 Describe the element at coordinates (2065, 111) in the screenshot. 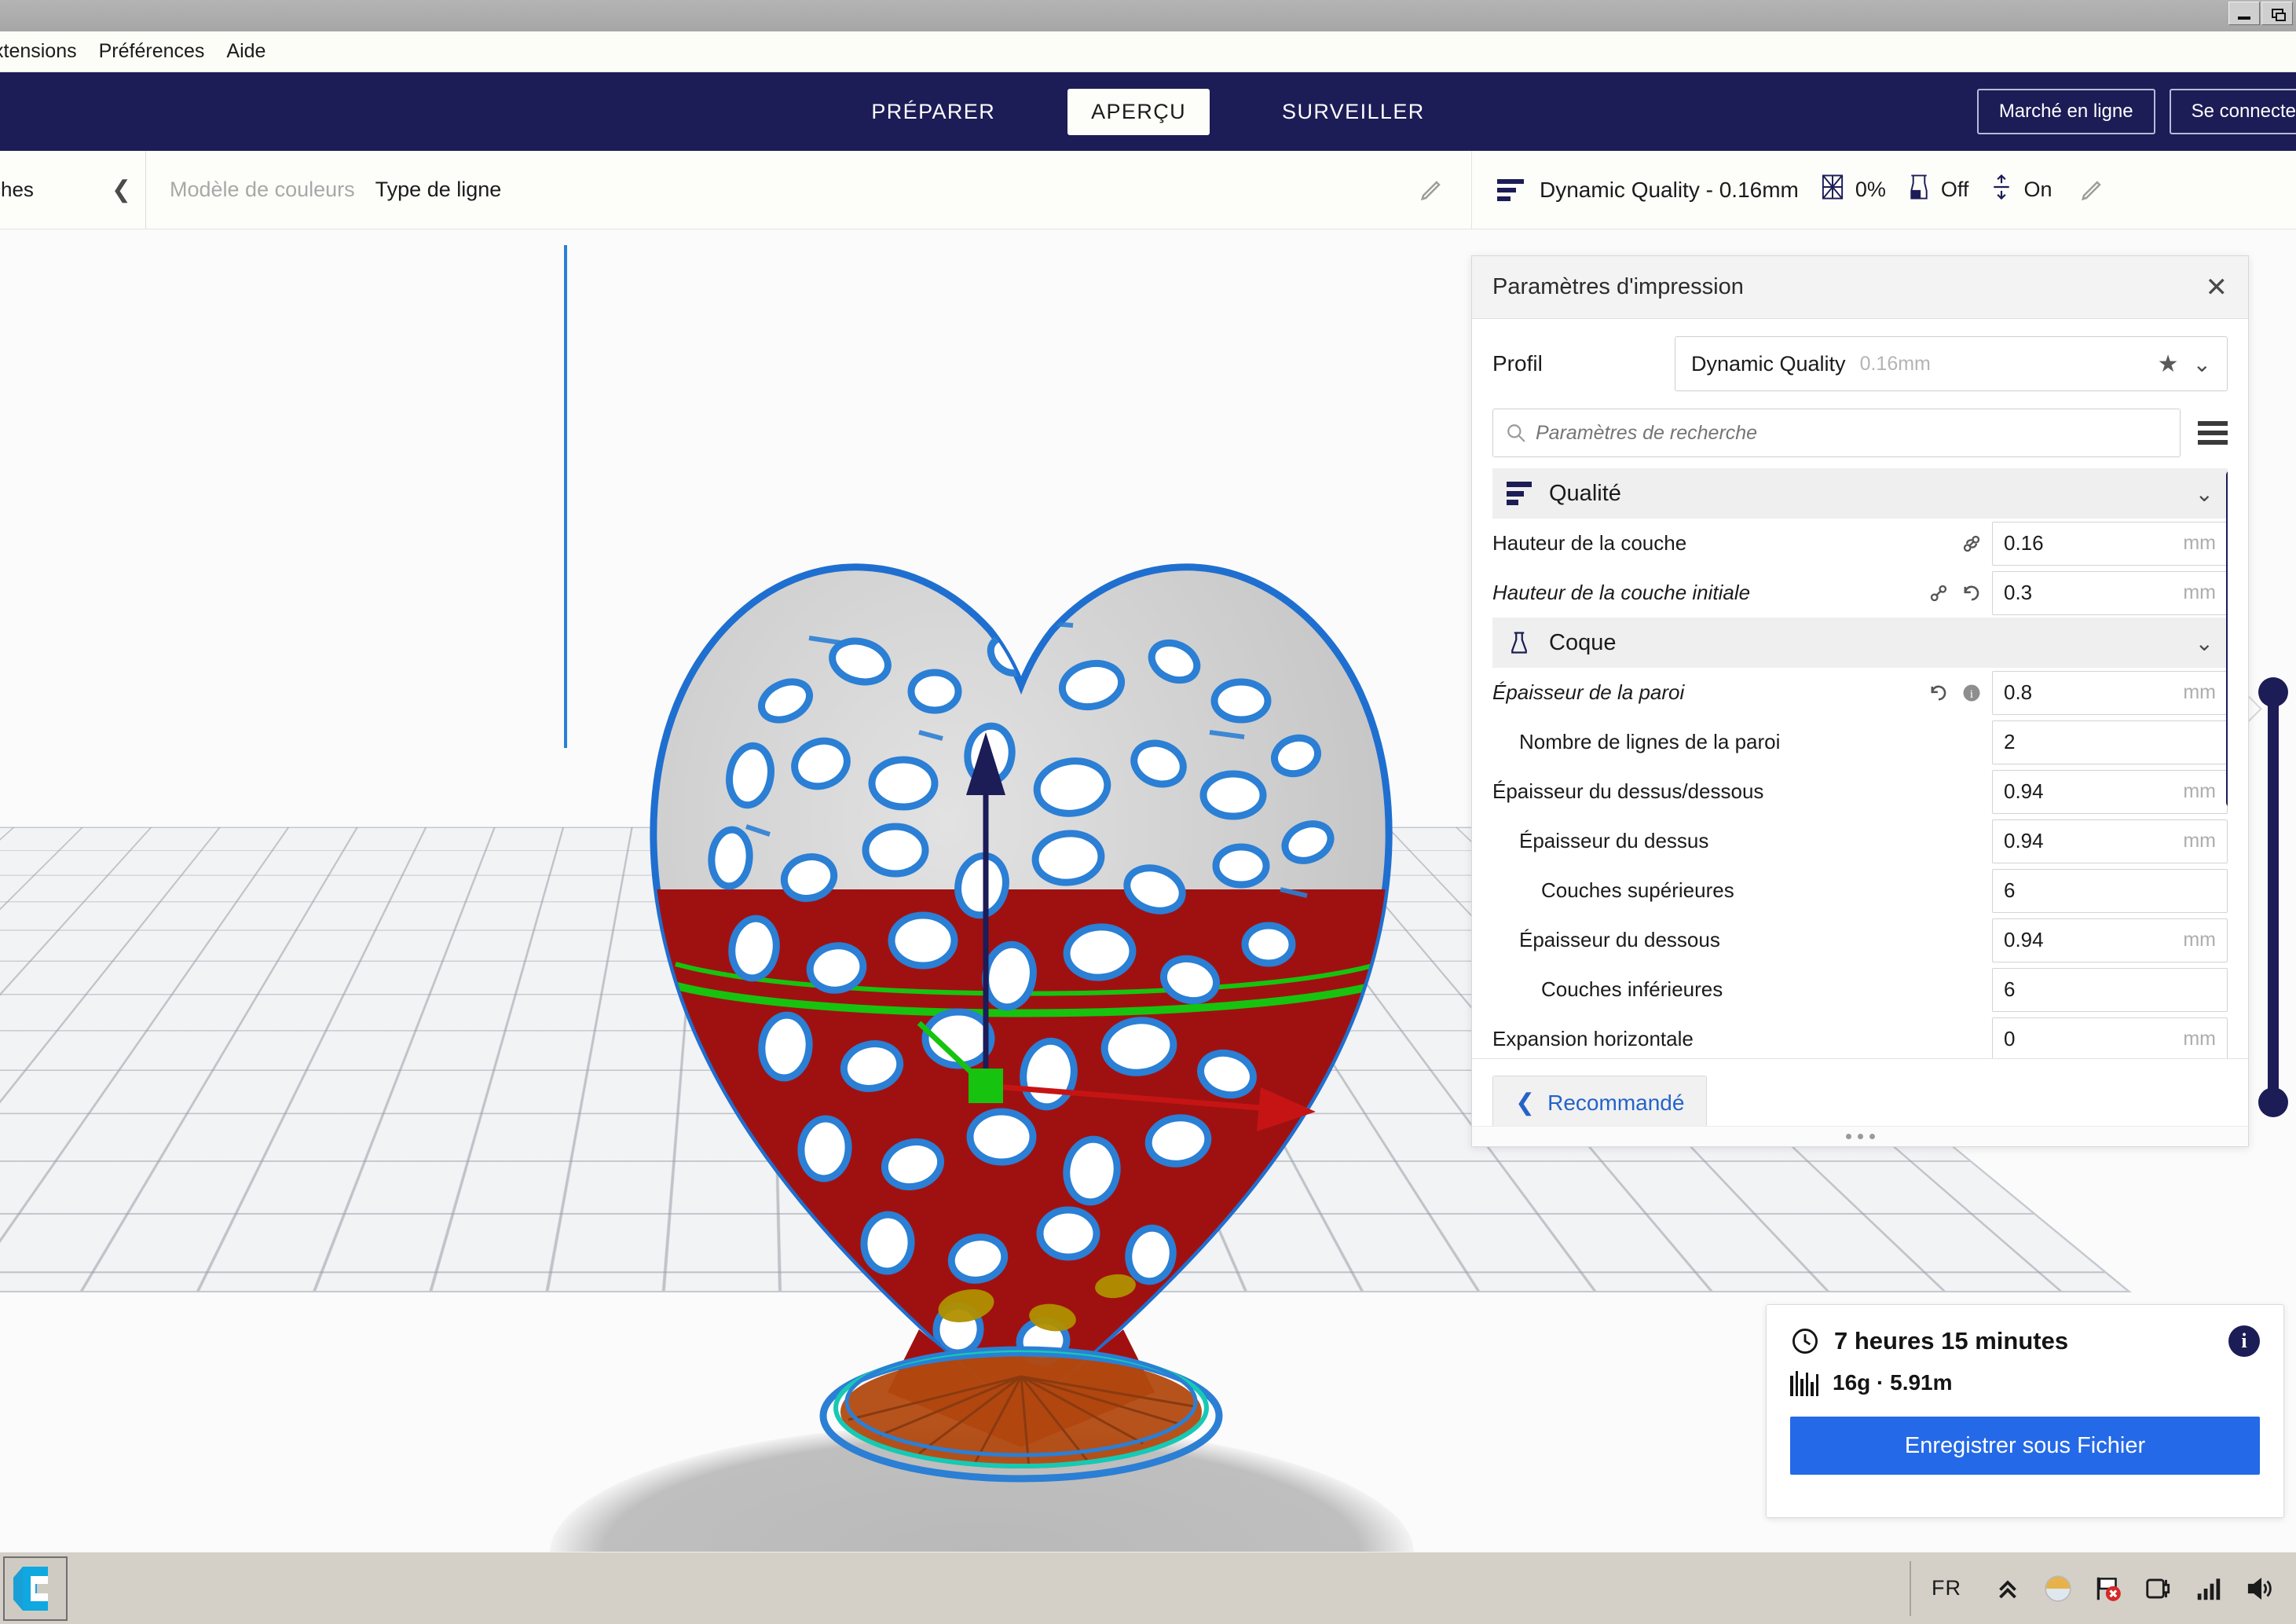

I see `marketplace-button: Marché en ligne` at that location.